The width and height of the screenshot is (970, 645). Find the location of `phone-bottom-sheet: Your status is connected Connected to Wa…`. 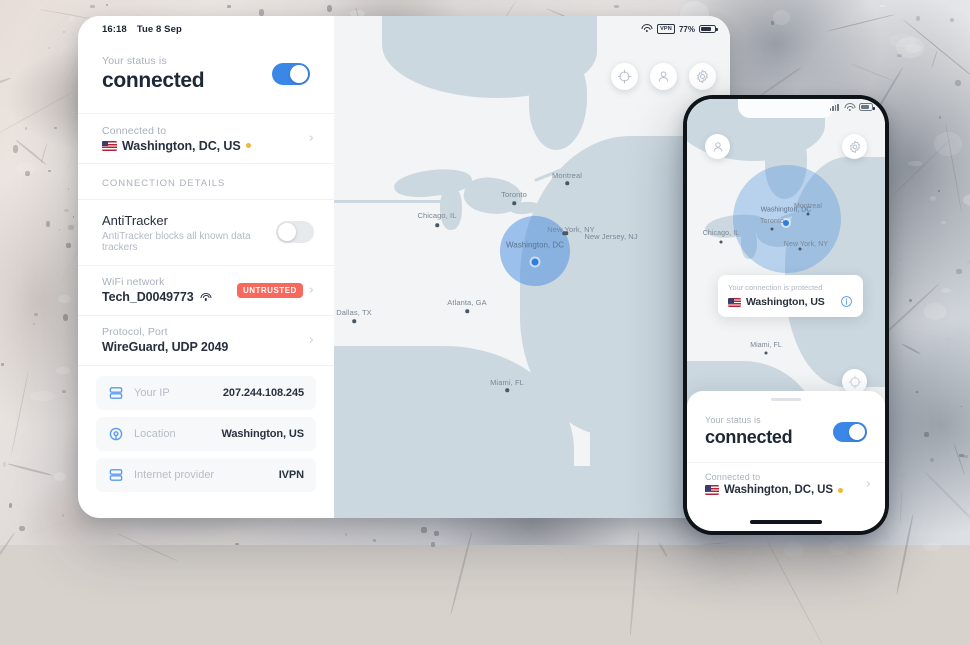

phone-bottom-sheet: Your status is connected Connected to Wa… is located at coordinates (786, 461).